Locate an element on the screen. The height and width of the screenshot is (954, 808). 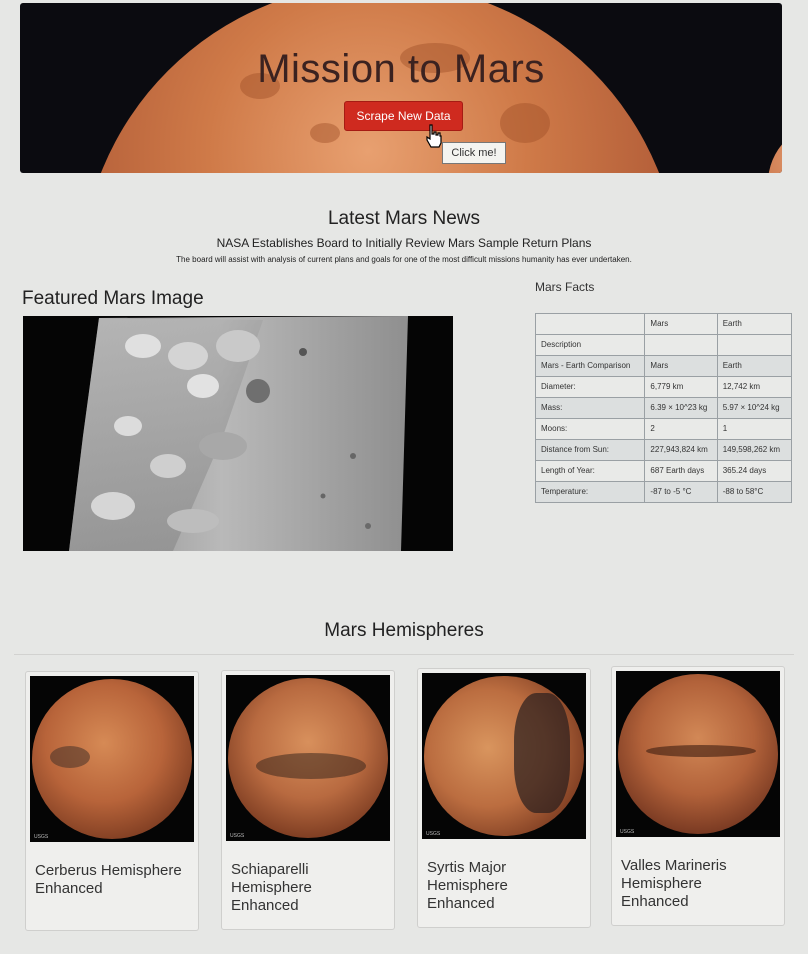
hemisphere-card-schiaparelli: USGS Schiaparelli Hemisphere Enhanced is located at coordinates (308, 800).